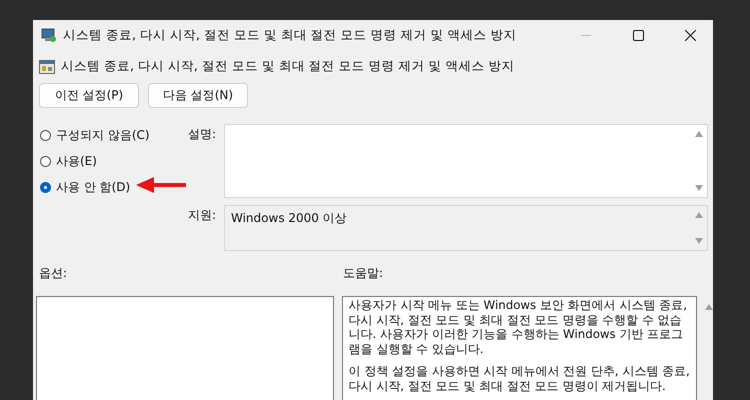 Image resolution: width=750 pixels, height=400 pixels. I want to click on description-field, so click(466, 161).